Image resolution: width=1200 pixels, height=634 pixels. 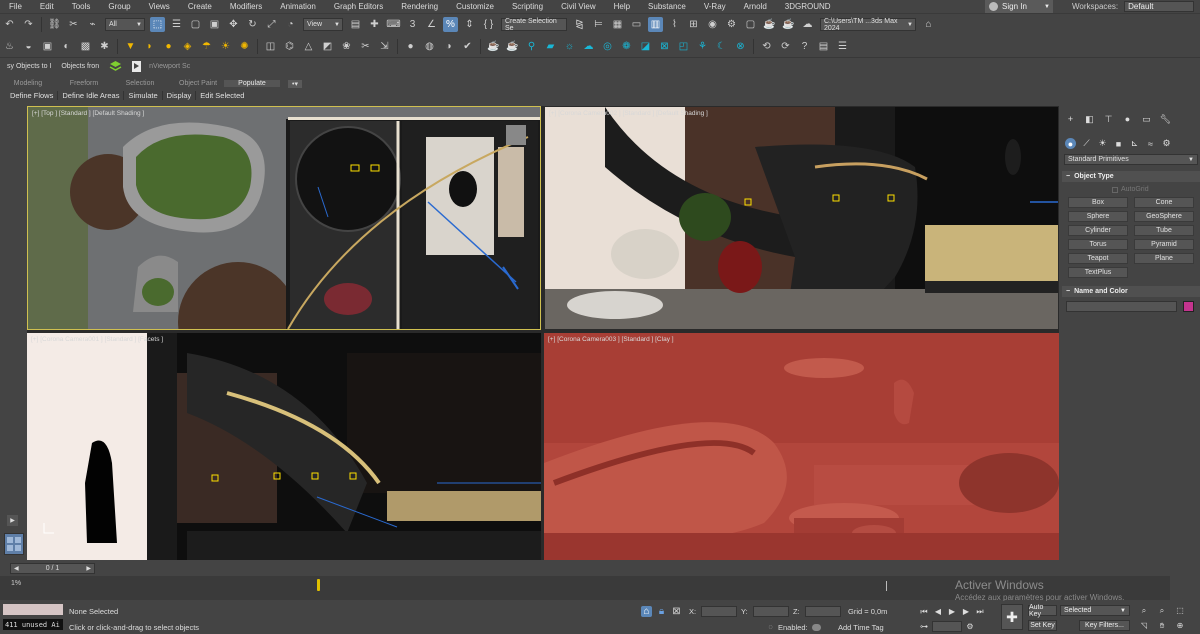 What do you see at coordinates (712, 24) in the screenshot?
I see `material-editor-icon: ◉` at bounding box center [712, 24].